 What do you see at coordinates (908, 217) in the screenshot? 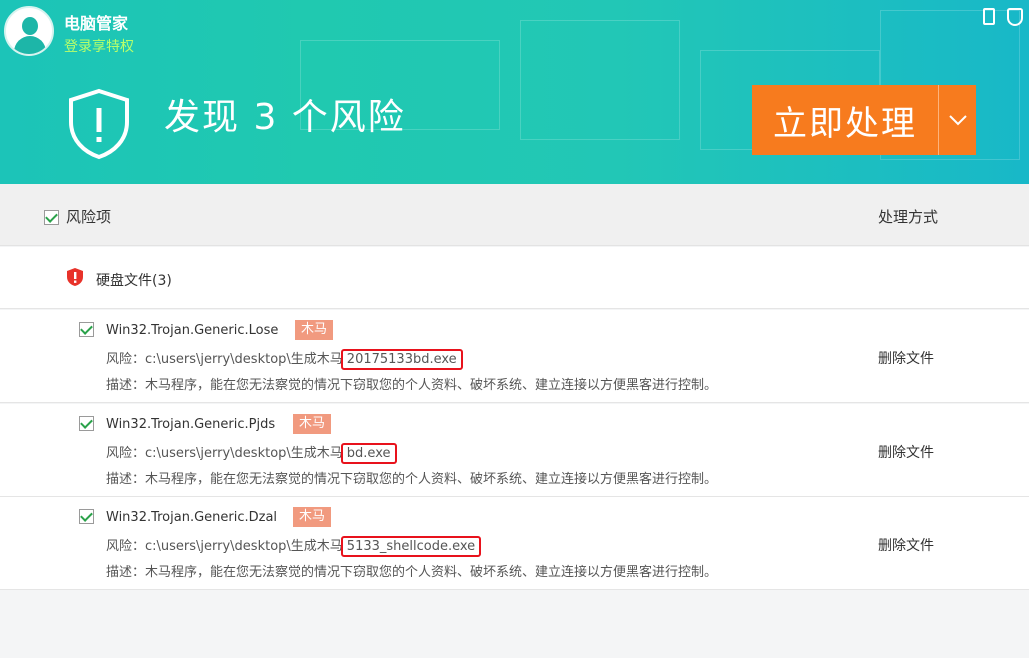
I see `column-action-label: 处理方式` at bounding box center [908, 217].